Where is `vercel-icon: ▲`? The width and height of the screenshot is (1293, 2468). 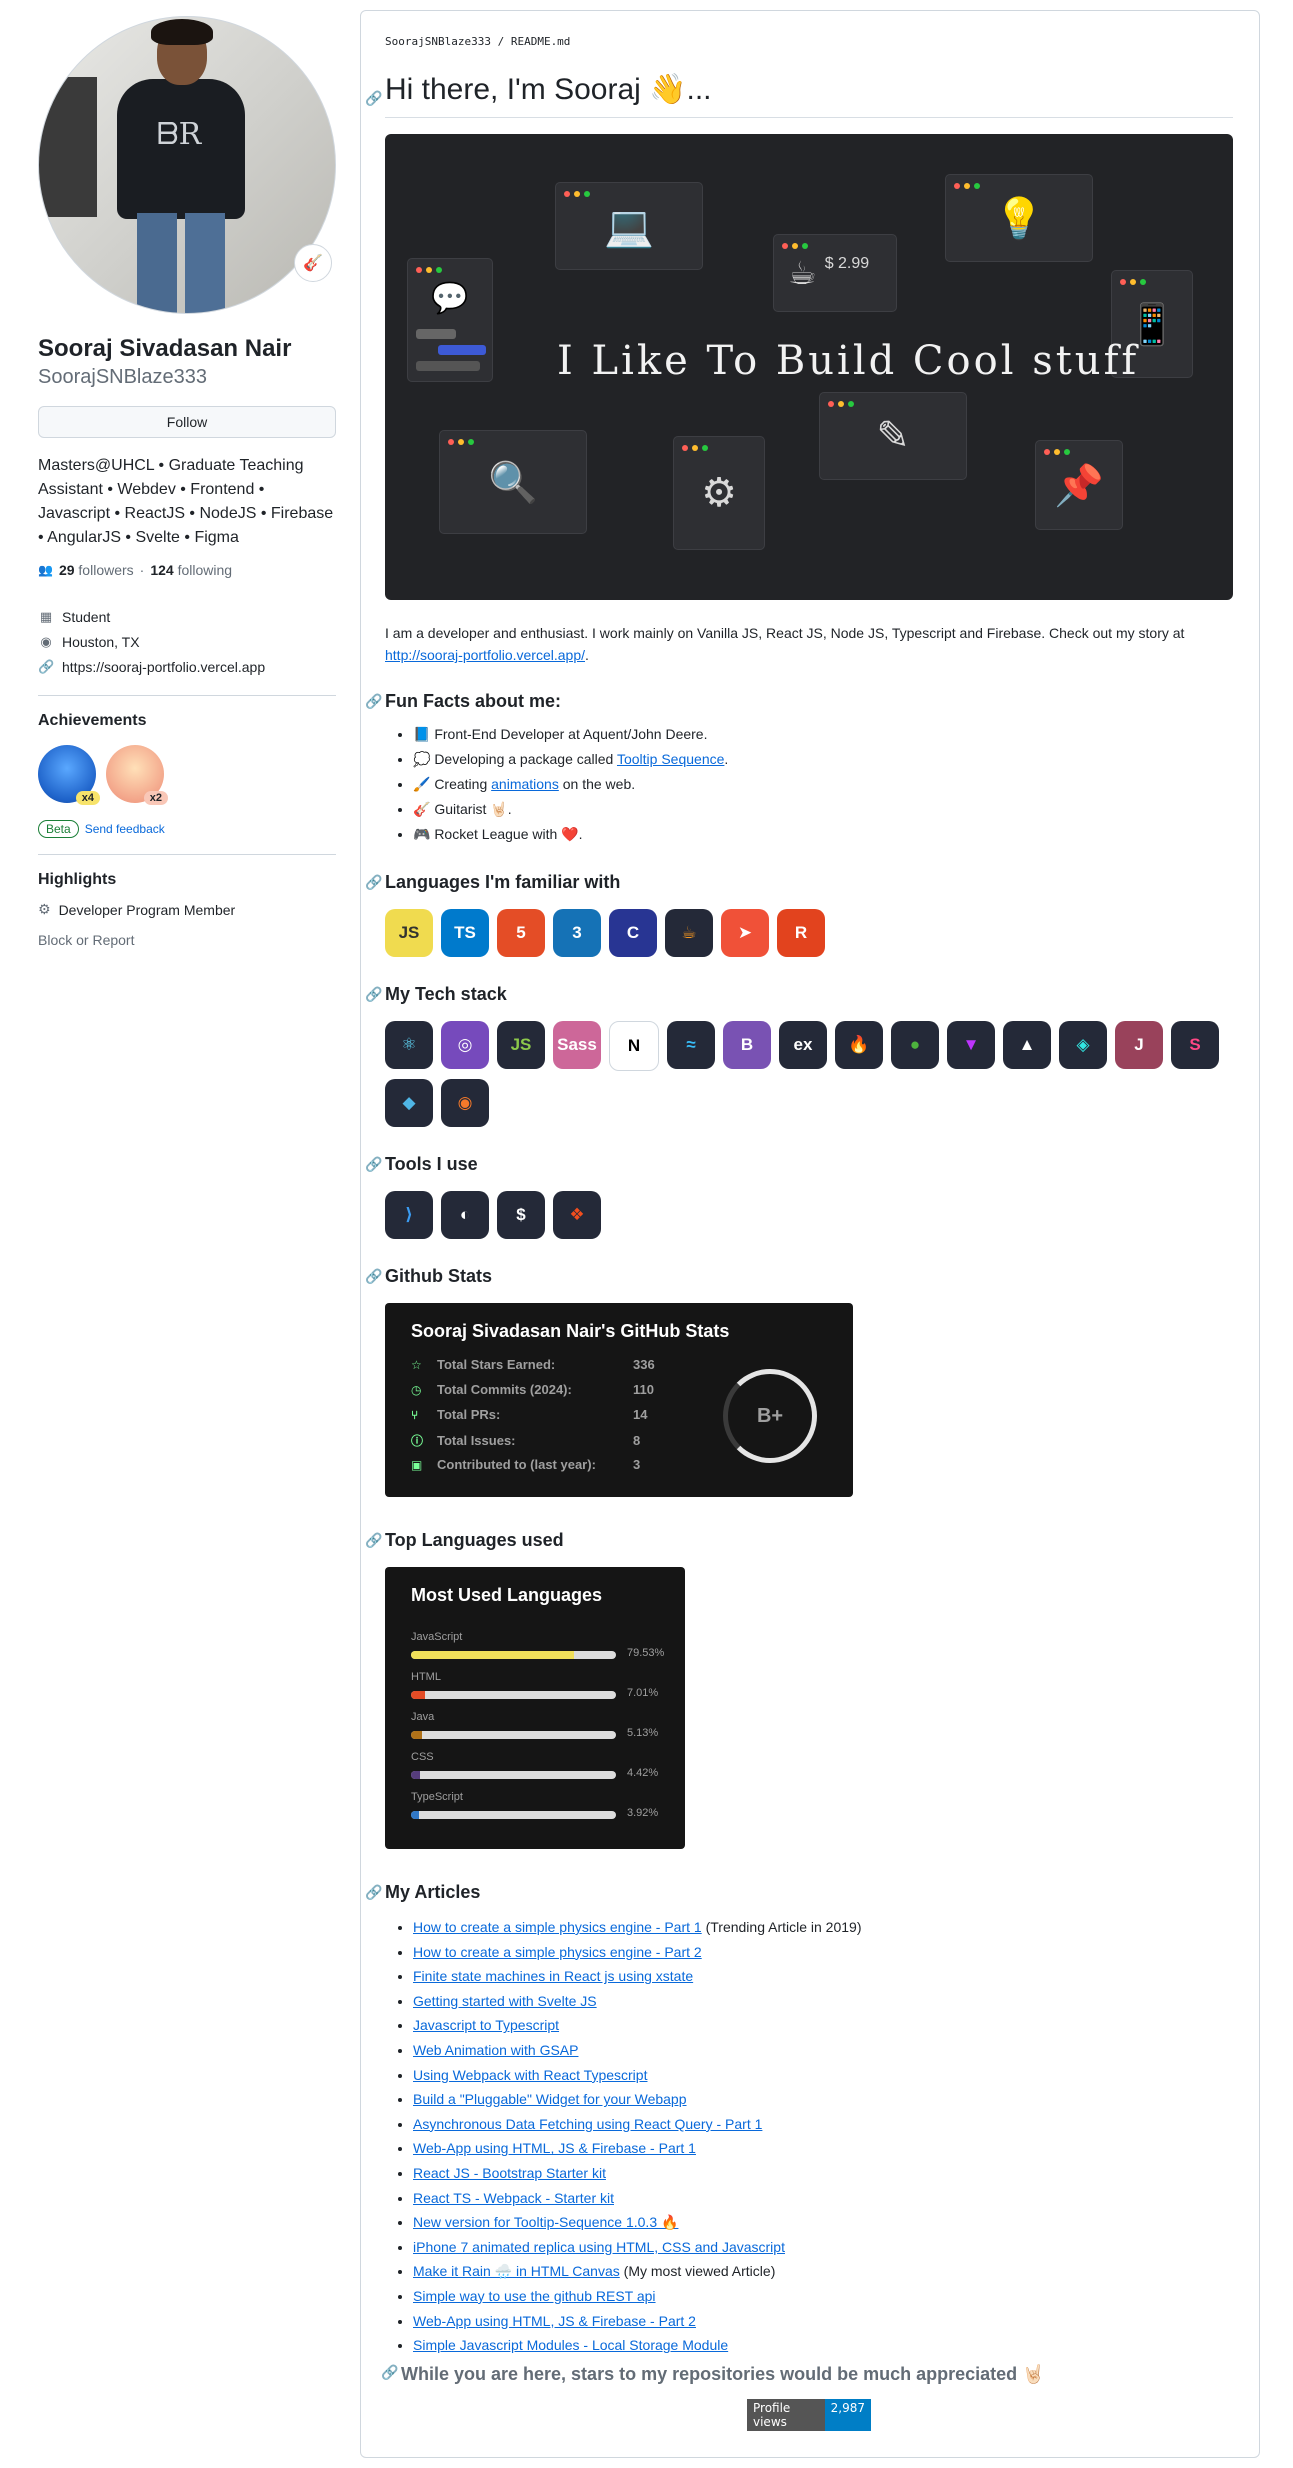
vercel-icon: ▲ is located at coordinates (1027, 1045).